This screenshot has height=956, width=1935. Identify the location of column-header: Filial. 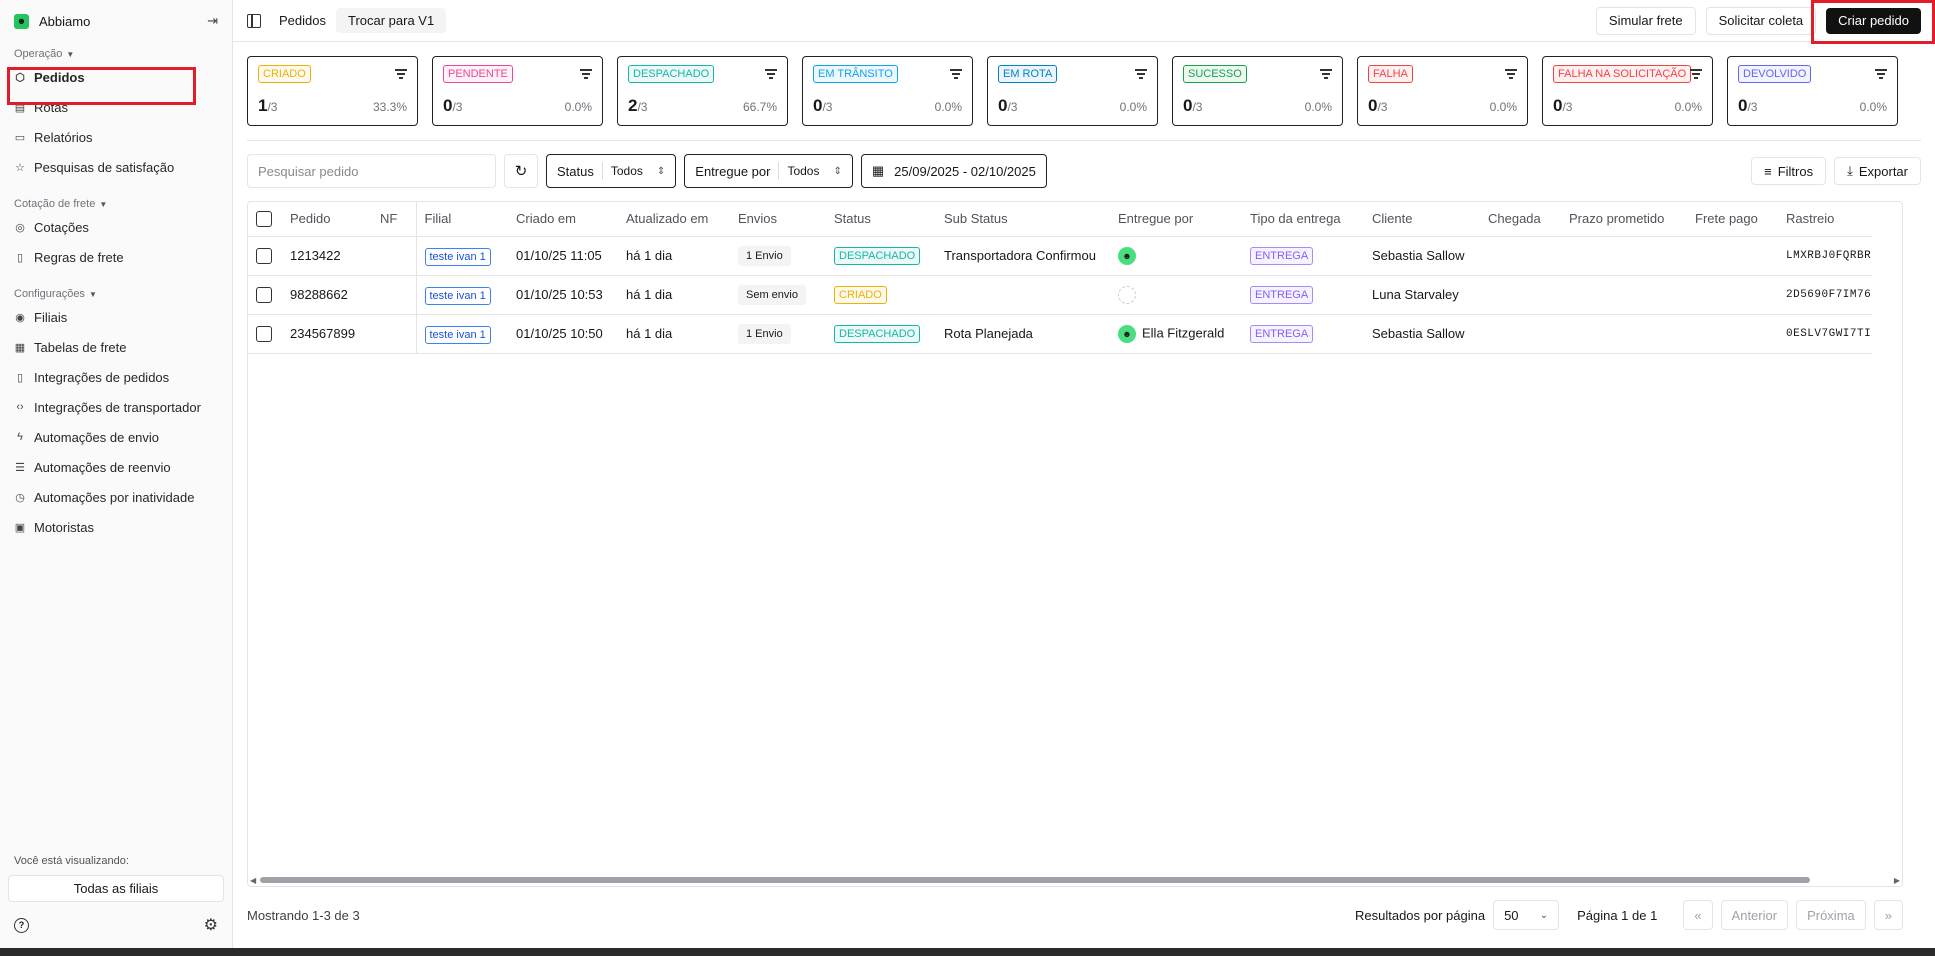
(462, 219).